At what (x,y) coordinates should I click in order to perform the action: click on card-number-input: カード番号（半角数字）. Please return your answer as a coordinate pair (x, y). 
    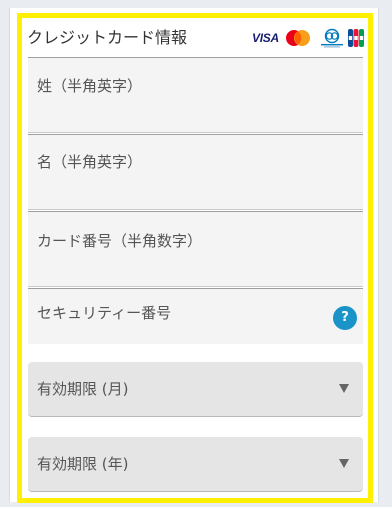
    Looking at the image, I should click on (195, 249).